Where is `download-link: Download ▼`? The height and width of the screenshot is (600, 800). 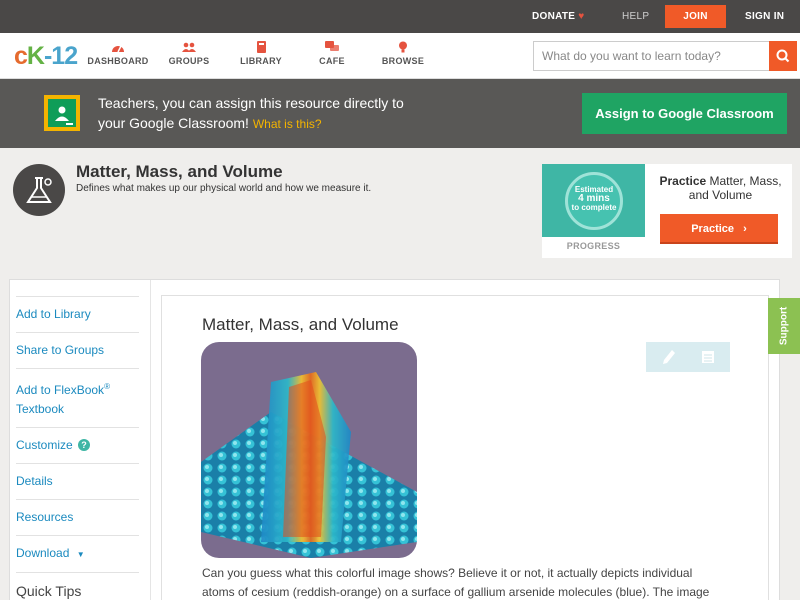
download-link: Download ▼ is located at coordinates (77, 553).